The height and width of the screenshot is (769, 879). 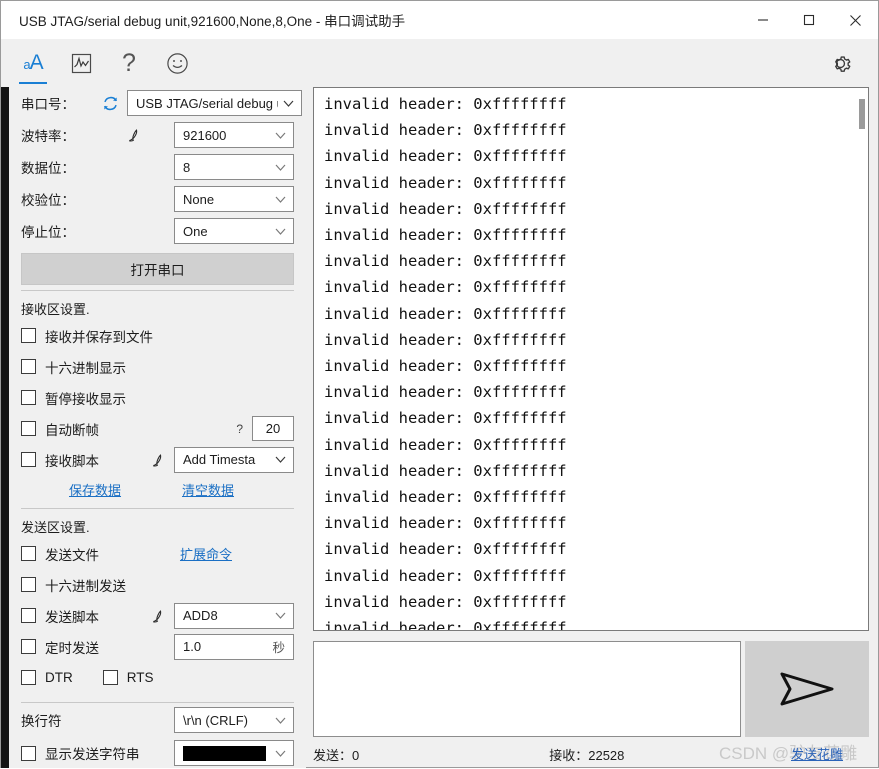 I want to click on close-button, so click(x=855, y=20).